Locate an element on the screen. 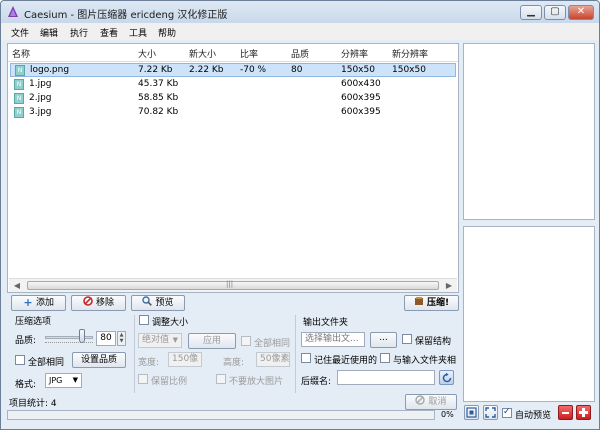 This screenshot has width=600, height=430. keep-ratio-label: 保留比例 is located at coordinates (169, 382).